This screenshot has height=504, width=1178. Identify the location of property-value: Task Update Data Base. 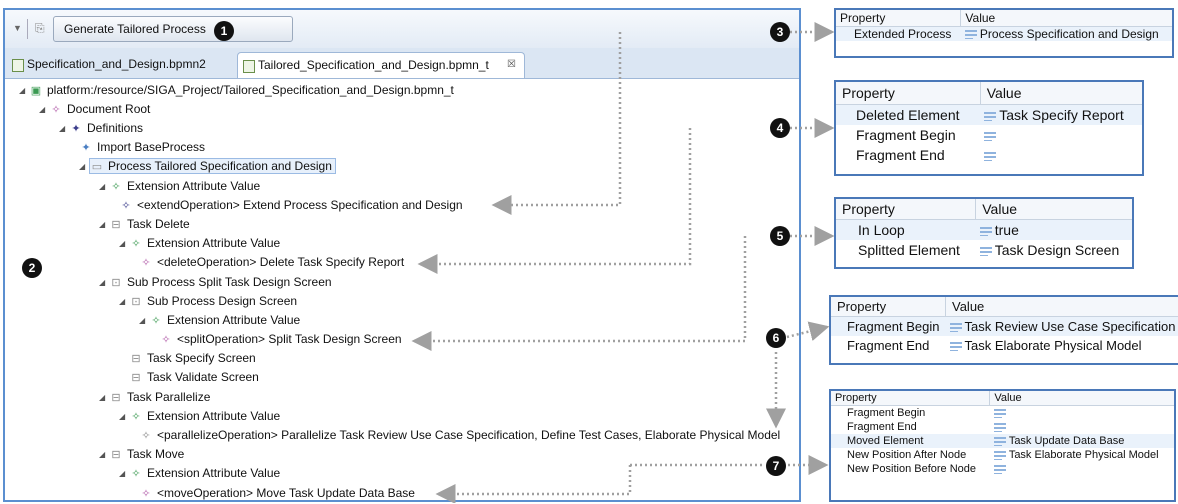
(1082, 441).